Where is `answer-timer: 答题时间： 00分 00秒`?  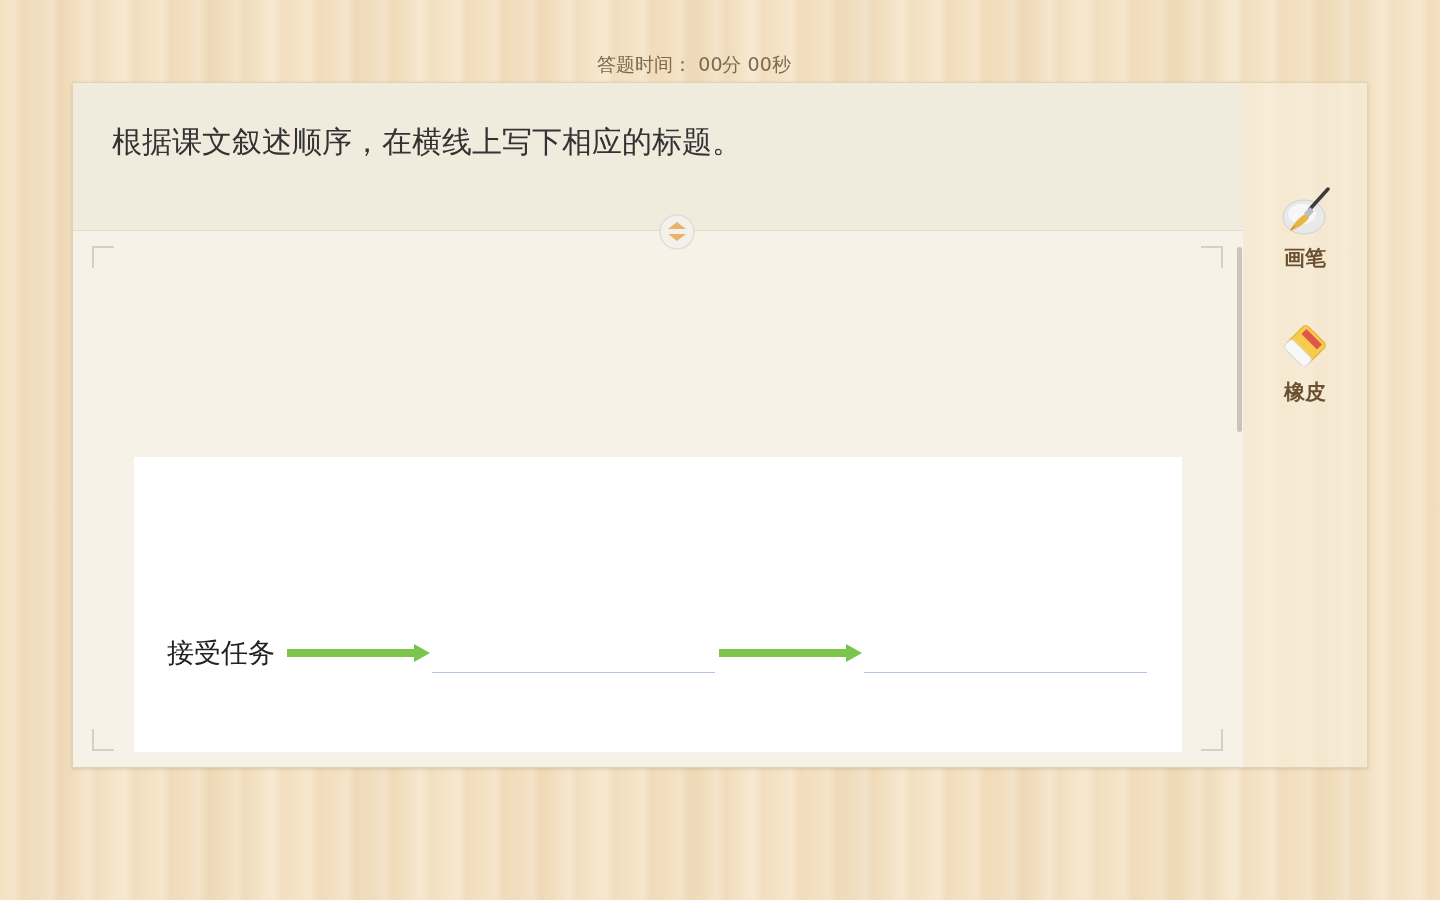 answer-timer: 答题时间： 00分 00秒 is located at coordinates (694, 64).